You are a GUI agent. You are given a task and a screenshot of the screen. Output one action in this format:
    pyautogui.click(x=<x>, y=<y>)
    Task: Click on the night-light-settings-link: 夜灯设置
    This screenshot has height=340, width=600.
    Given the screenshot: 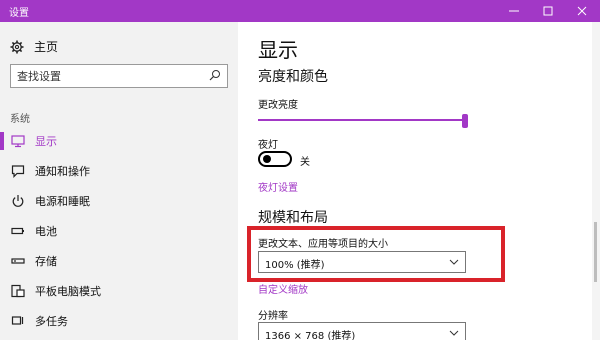 What is the action you would take?
    pyautogui.click(x=278, y=186)
    